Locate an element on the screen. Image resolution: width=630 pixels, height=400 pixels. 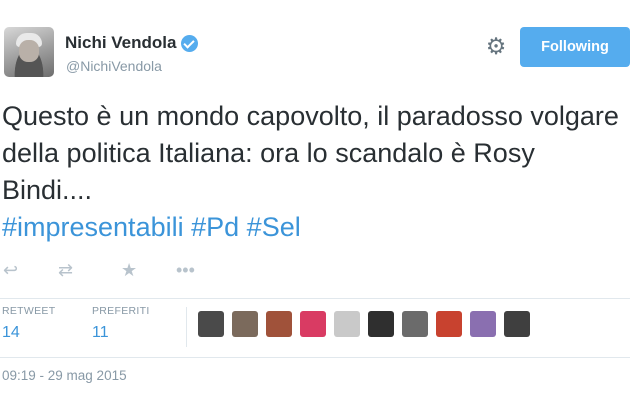
name-row: Nichi Vendola is located at coordinates (132, 43).